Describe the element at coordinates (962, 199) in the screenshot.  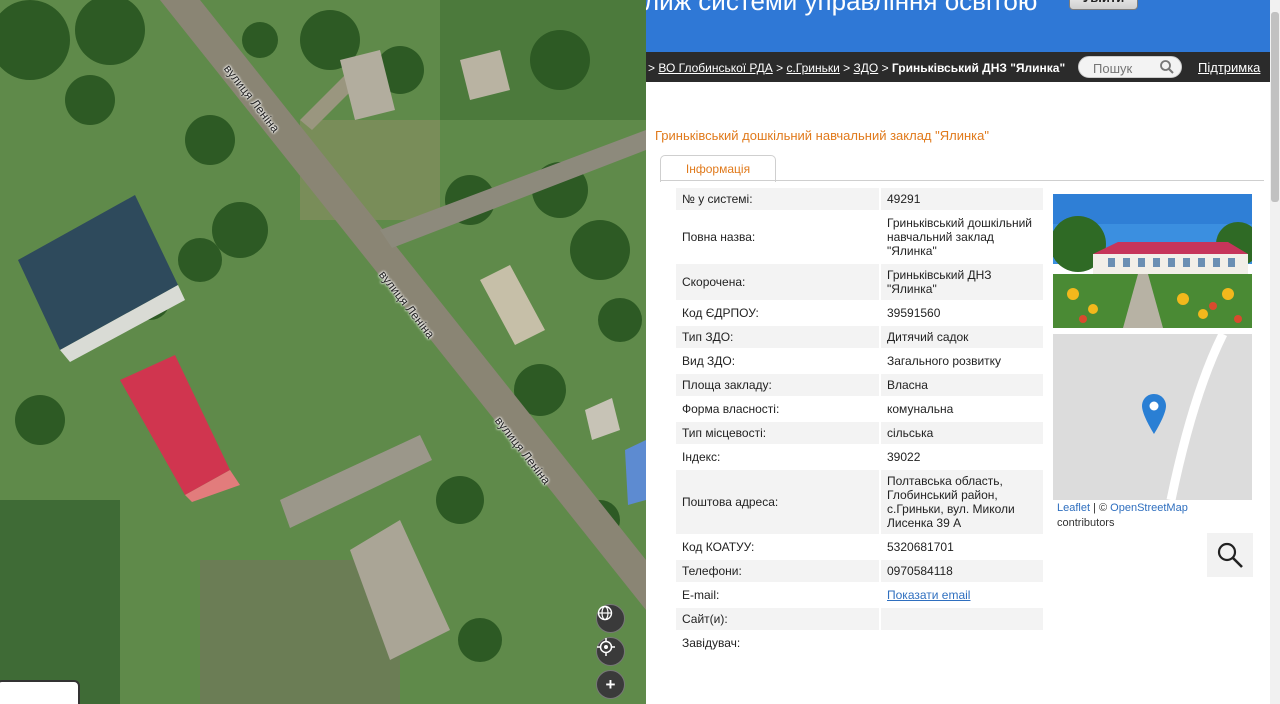
I see `info-value: 49291` at that location.